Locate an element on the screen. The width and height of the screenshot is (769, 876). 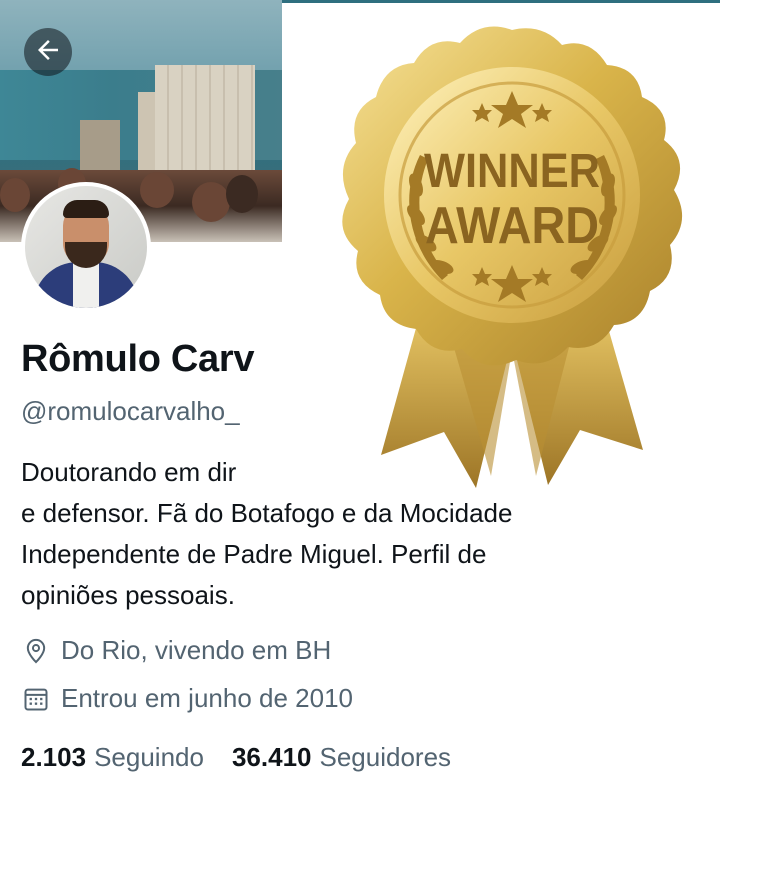
profile-location: Do Rio, vivendo em BH is located at coordinates (176, 650).